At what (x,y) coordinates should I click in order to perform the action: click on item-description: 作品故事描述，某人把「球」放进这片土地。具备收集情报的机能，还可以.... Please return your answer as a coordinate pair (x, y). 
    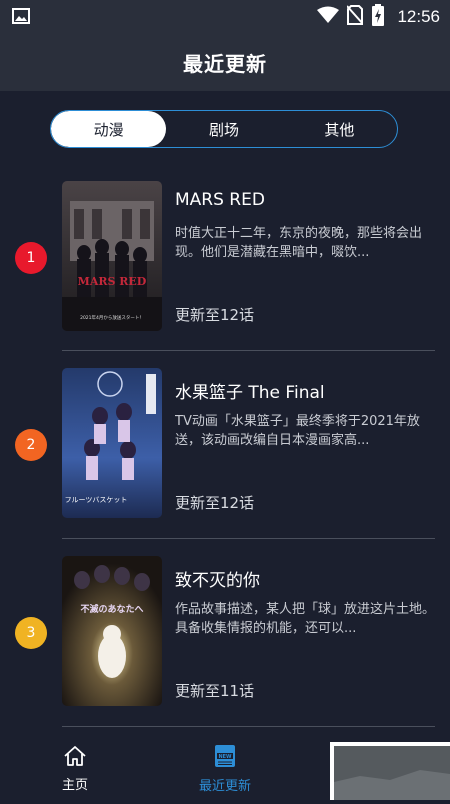
    Looking at the image, I should click on (305, 619).